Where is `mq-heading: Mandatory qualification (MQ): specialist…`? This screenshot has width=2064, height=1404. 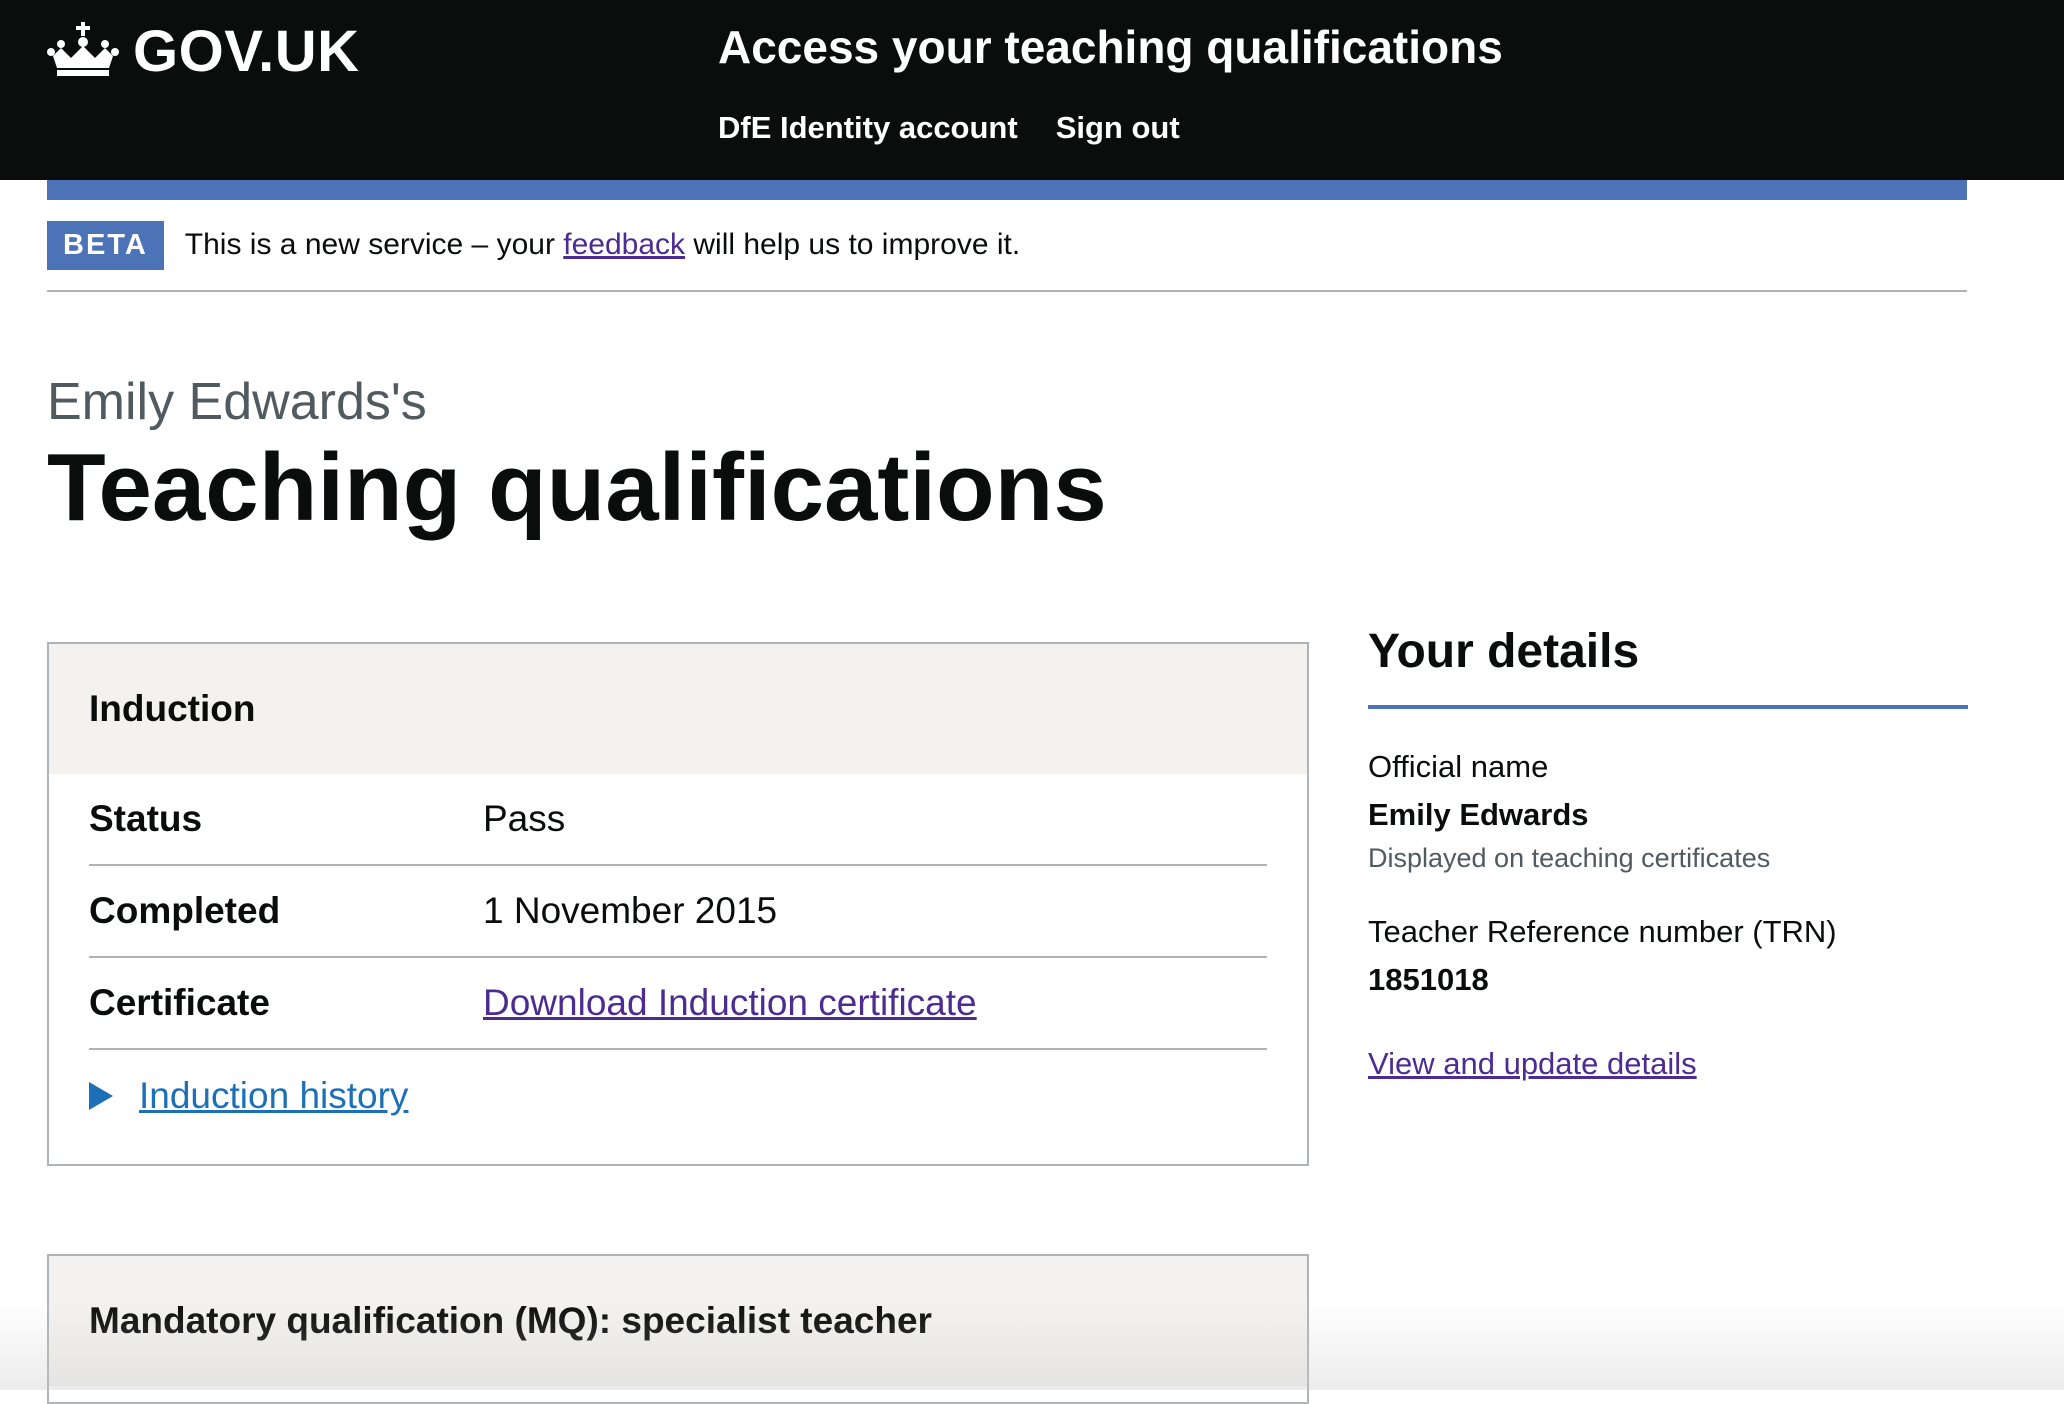
mq-heading: Mandatory qualification (MQ): specialist… is located at coordinates (510, 1320).